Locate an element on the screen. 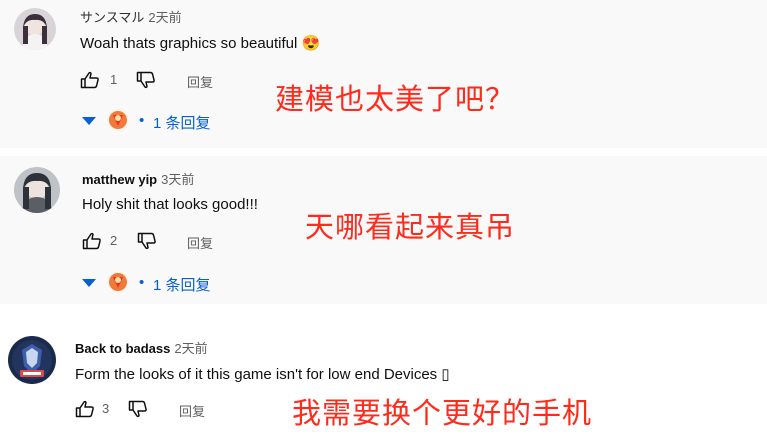 This screenshot has width=767, height=437. comment-text: Woah thats graphics so beautiful 😍 is located at coordinates (200, 43).